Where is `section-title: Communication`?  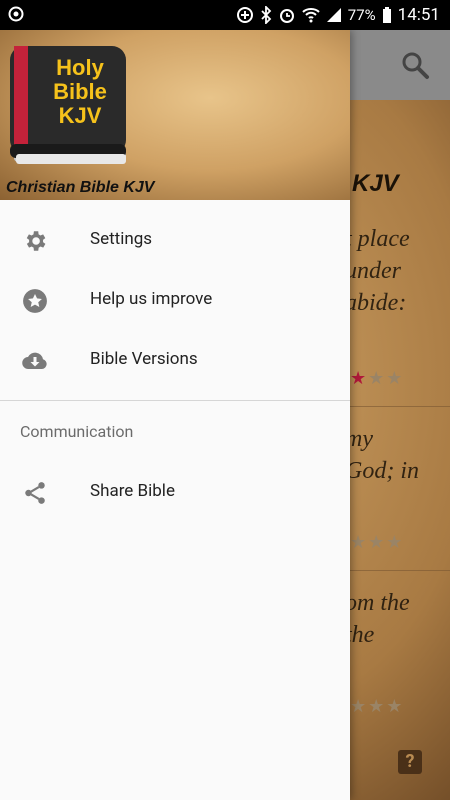 section-title: Communication is located at coordinates (77, 431).